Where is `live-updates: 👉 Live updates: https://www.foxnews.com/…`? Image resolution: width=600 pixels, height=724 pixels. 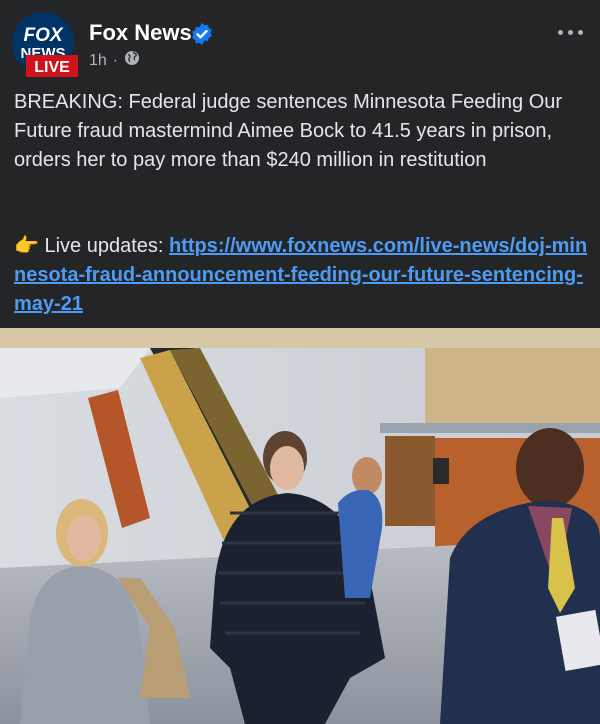 live-updates: 👉 Live updates: https://www.foxnews.com/… is located at coordinates (301, 275).